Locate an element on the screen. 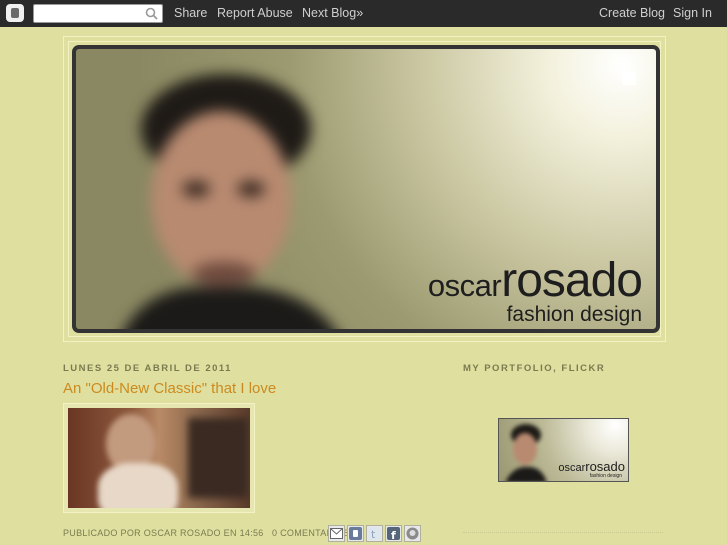 The image size is (727, 545). twitter-icon: t is located at coordinates (374, 533).